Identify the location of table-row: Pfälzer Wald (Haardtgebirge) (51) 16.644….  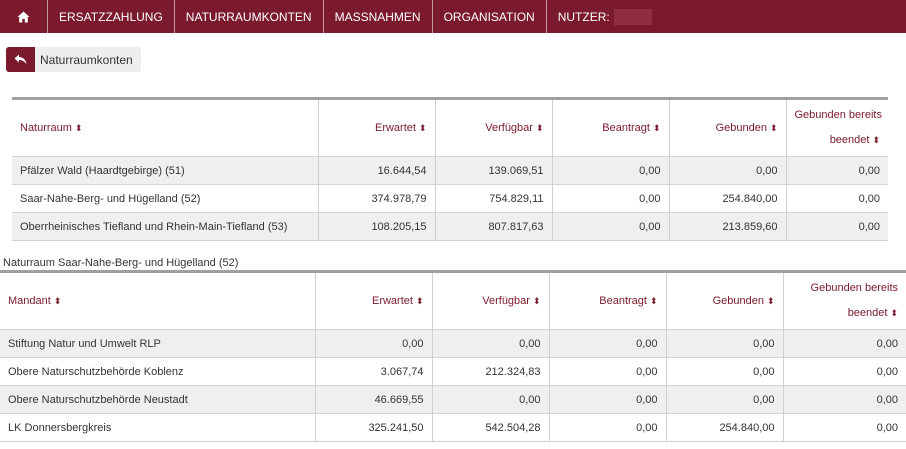
(450, 170).